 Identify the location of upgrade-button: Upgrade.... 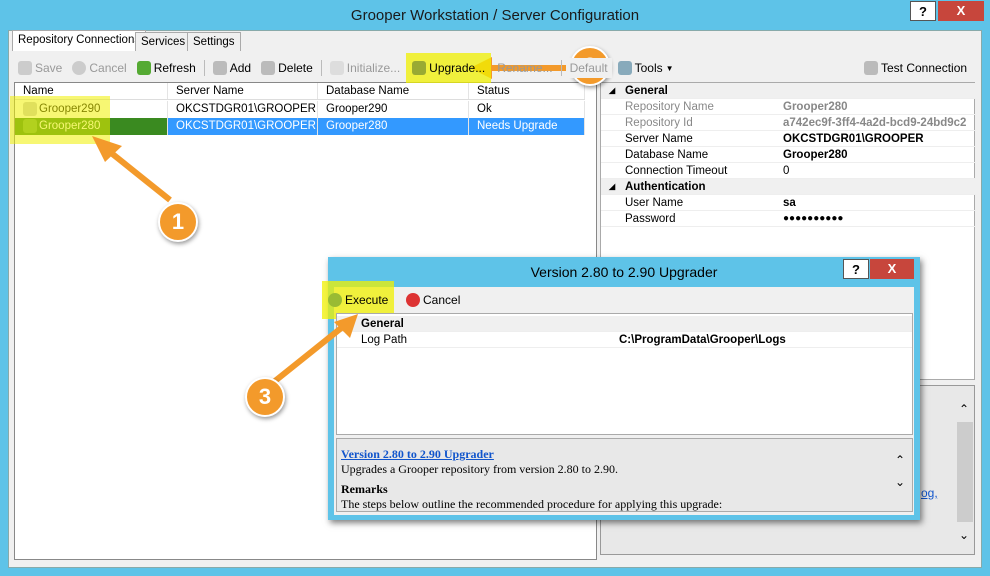
(449, 68).